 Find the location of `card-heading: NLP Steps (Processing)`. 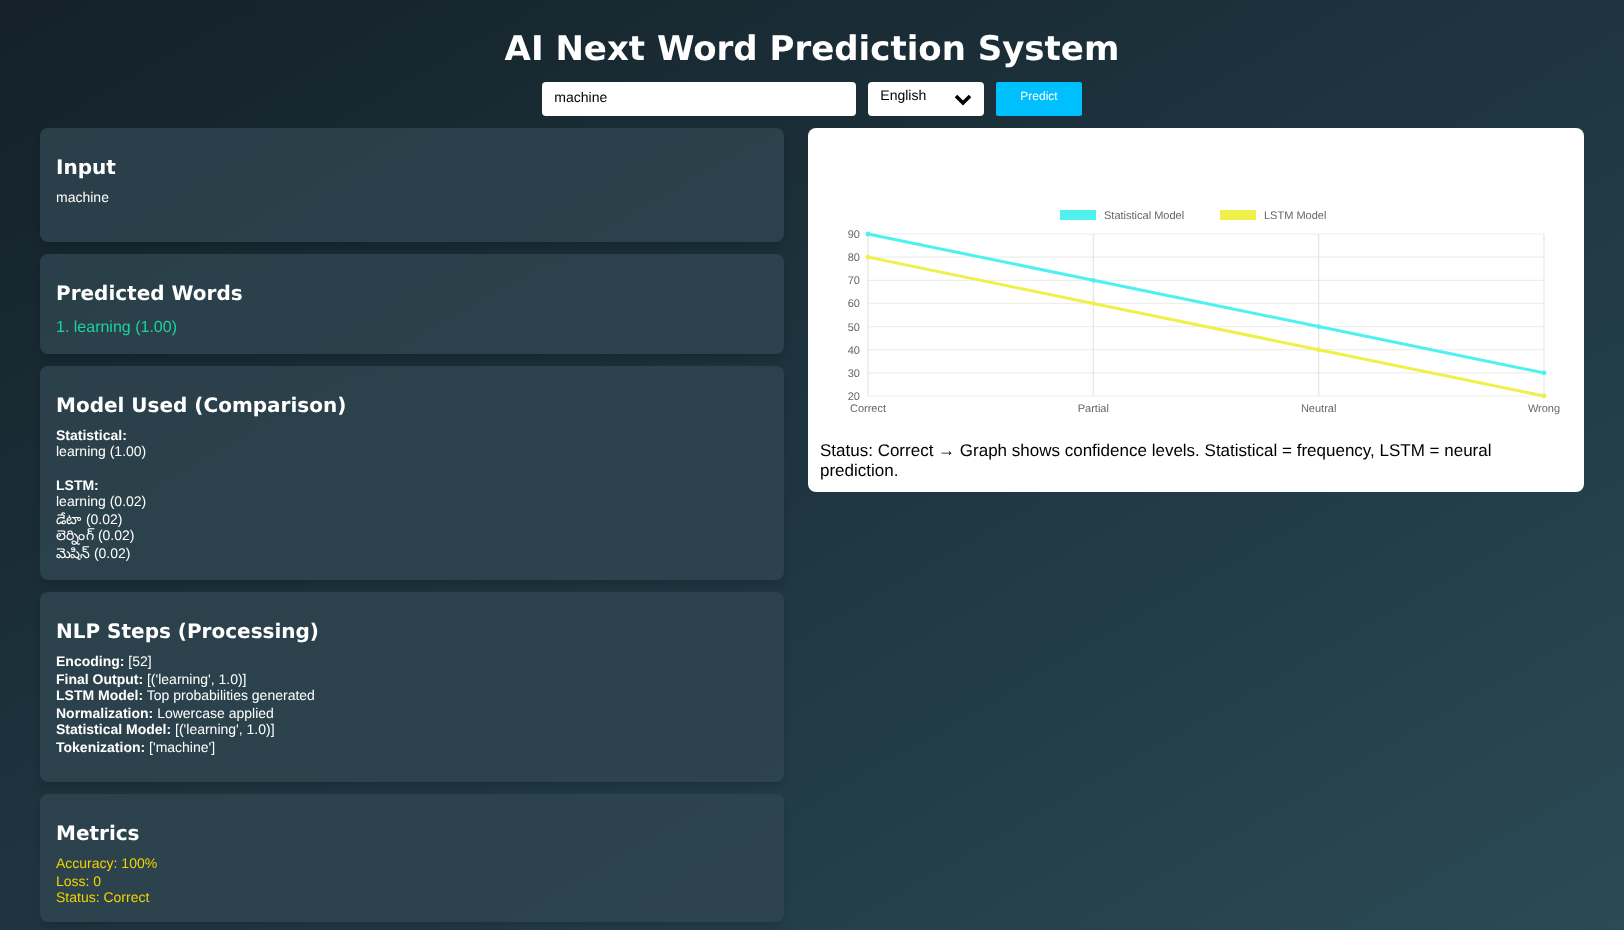

card-heading: NLP Steps (Processing) is located at coordinates (188, 633).